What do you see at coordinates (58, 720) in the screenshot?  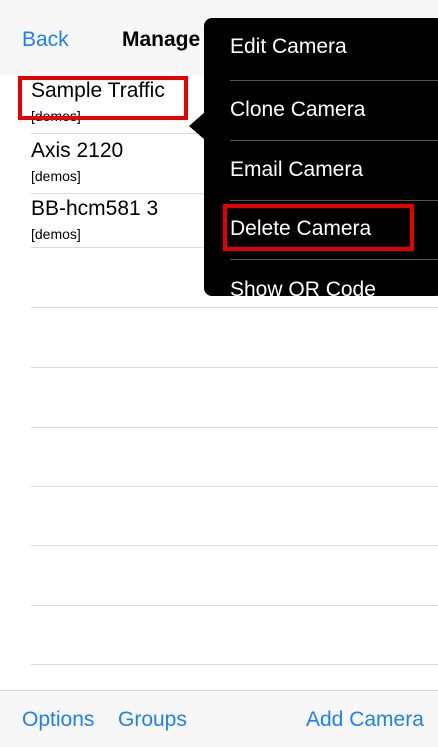 I see `options-button: Options` at bounding box center [58, 720].